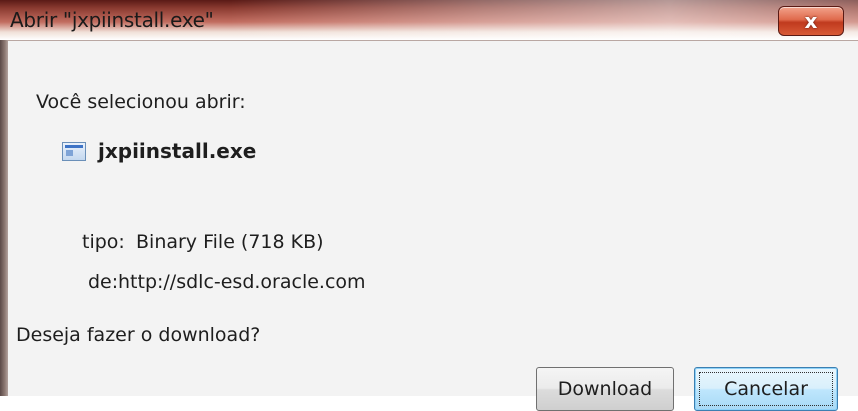 The height and width of the screenshot is (411, 858). Describe the element at coordinates (544, 20) in the screenshot. I see `title-bar-glass` at that location.